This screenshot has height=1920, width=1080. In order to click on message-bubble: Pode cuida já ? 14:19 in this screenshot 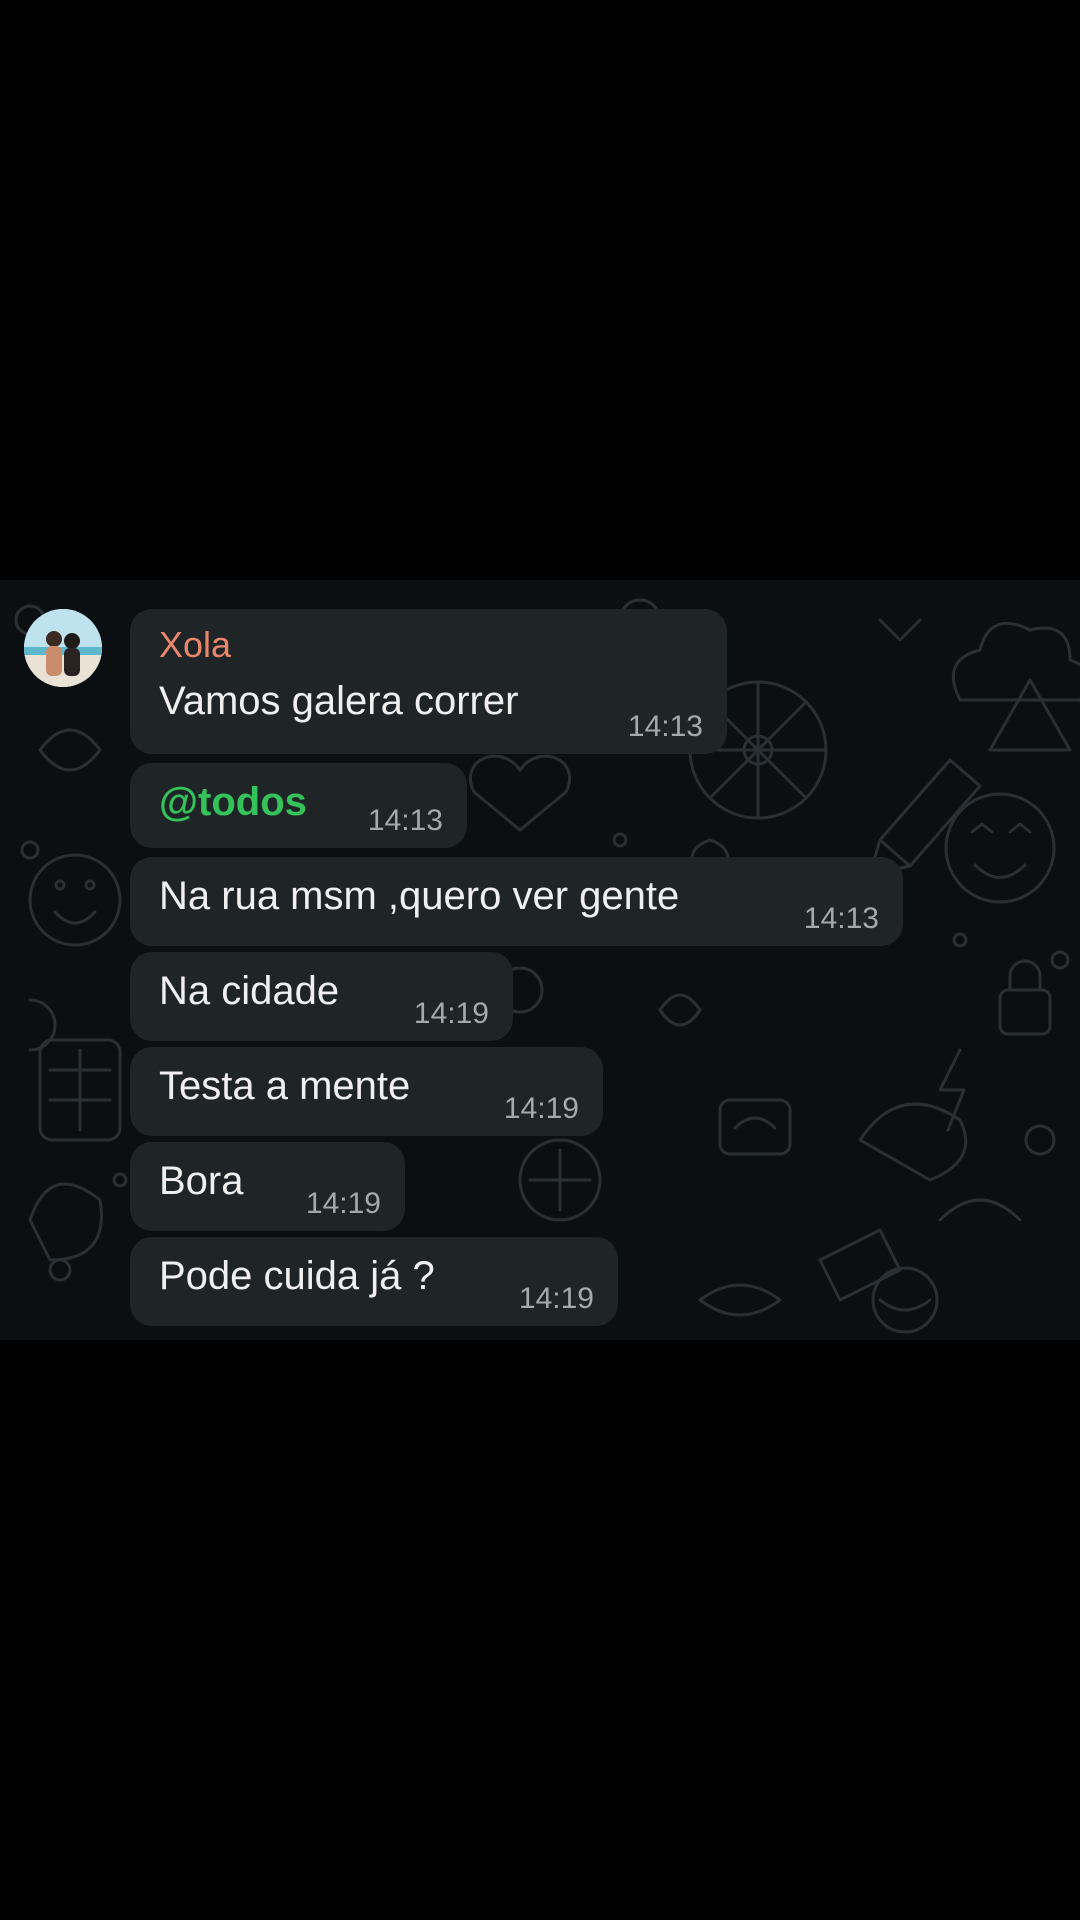, I will do `click(374, 1281)`.